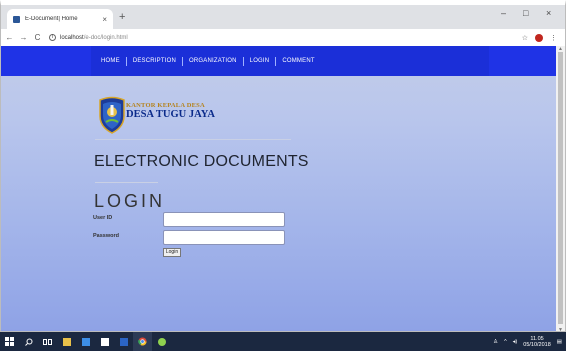 Image resolution: width=566 pixels, height=351 pixels. Describe the element at coordinates (201, 161) in the screenshot. I see `page-heading: ELECTRONIC DOCUMENTS` at that location.